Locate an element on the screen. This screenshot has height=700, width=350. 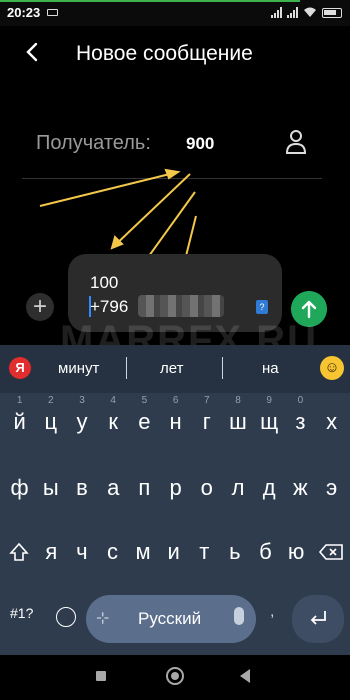
key-label: ь is located at coordinates (235, 551).